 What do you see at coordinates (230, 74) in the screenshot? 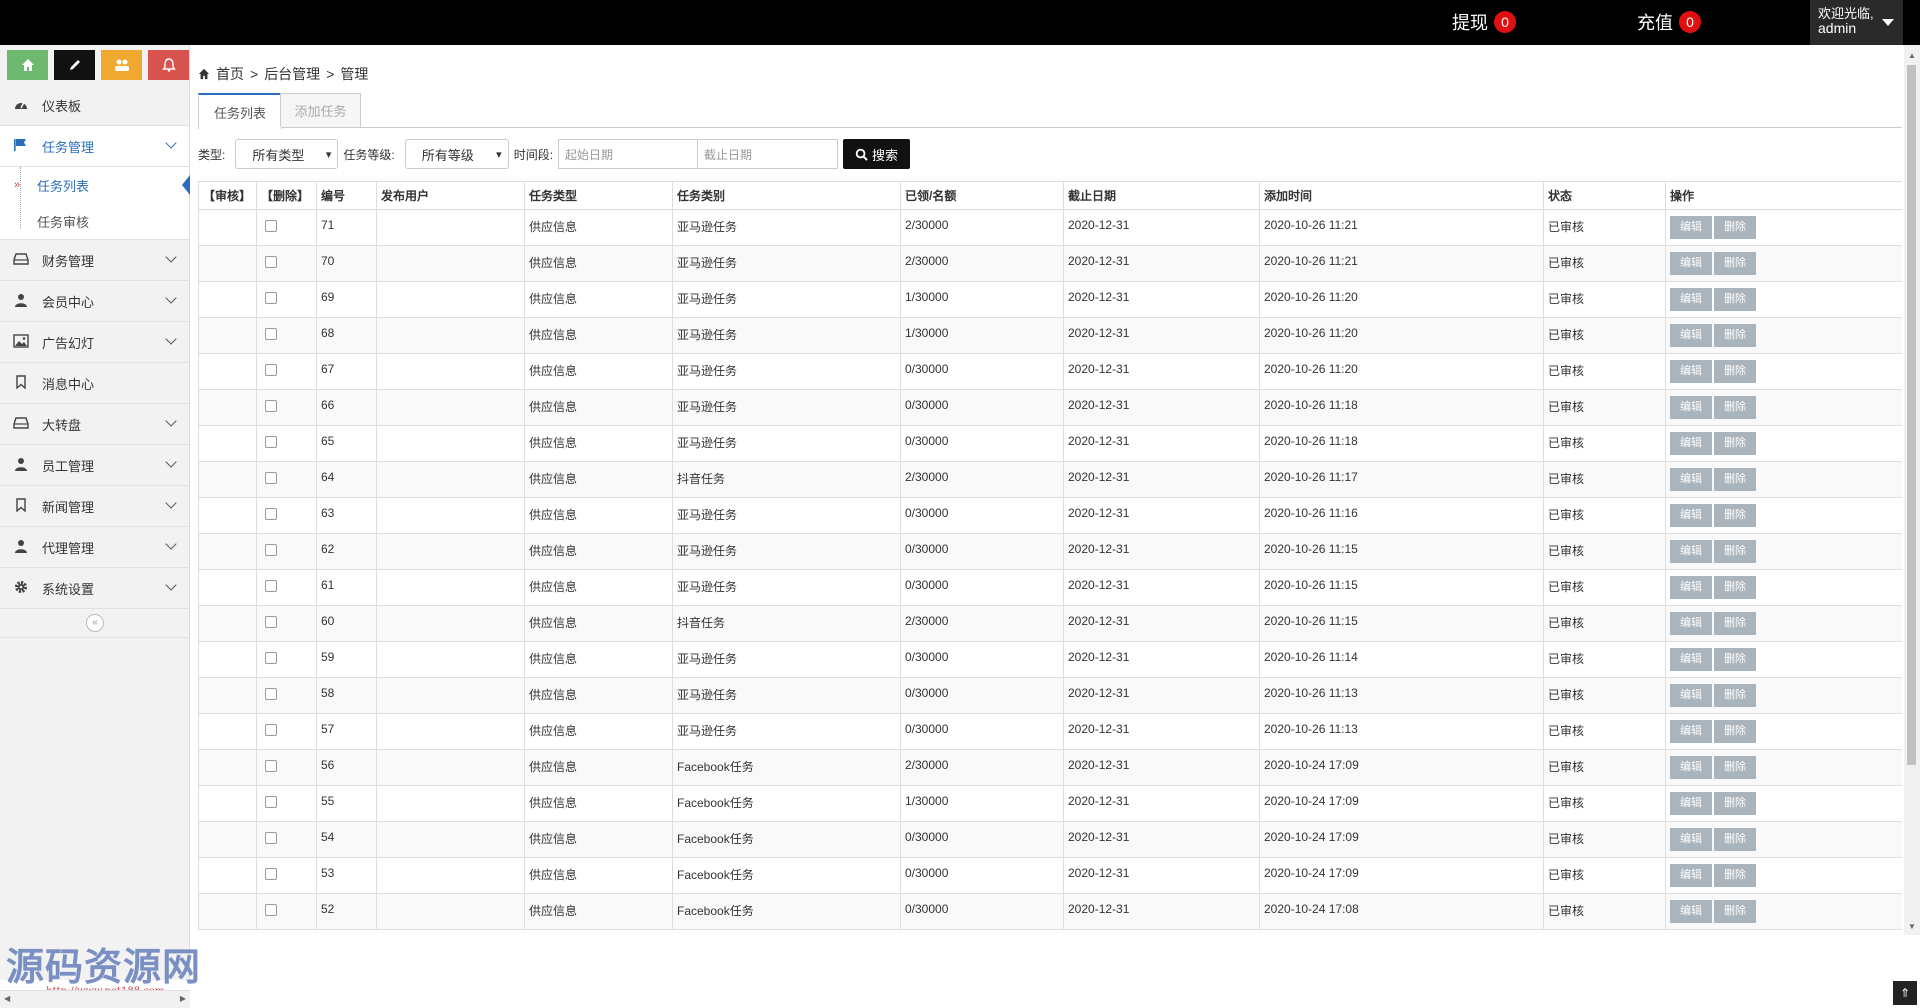
I see `breadcrumb-home: 首页` at bounding box center [230, 74].